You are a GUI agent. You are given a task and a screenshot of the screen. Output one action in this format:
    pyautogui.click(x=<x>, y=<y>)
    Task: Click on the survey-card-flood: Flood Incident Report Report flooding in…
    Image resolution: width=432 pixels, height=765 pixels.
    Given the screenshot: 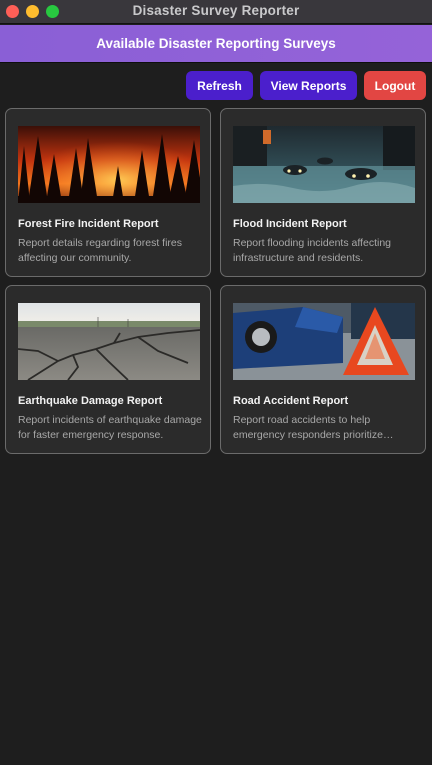 What is the action you would take?
    pyautogui.click(x=323, y=192)
    